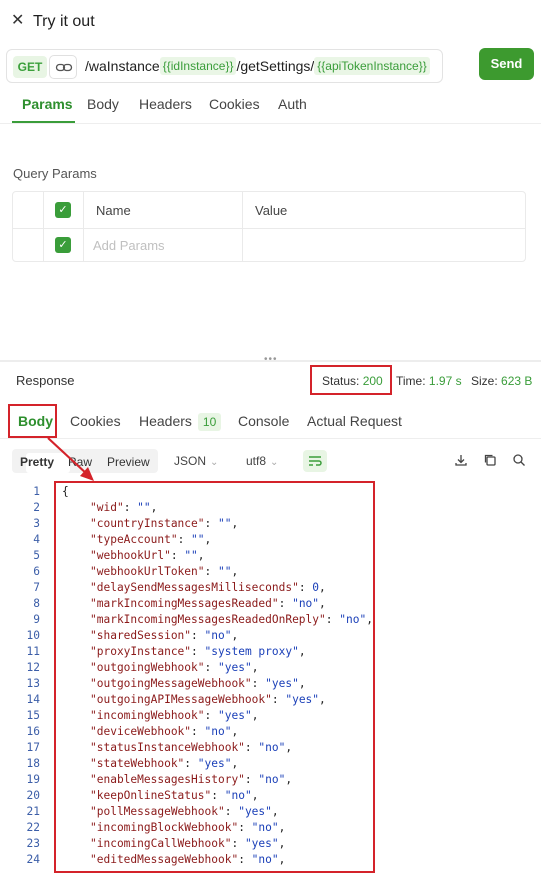  I want to click on headers-count-badge: 10, so click(209, 422).